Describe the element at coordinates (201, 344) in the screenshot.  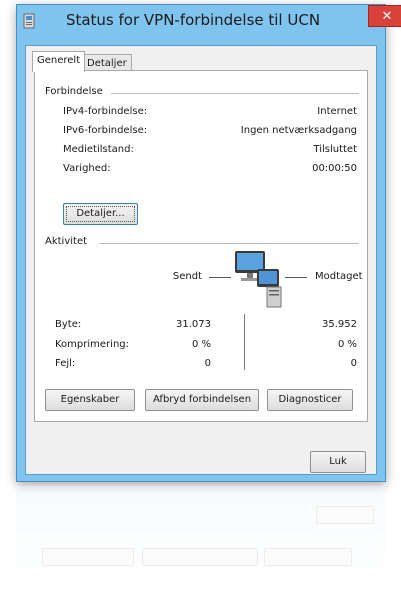
I see `compression-sent-value: 0 %` at that location.